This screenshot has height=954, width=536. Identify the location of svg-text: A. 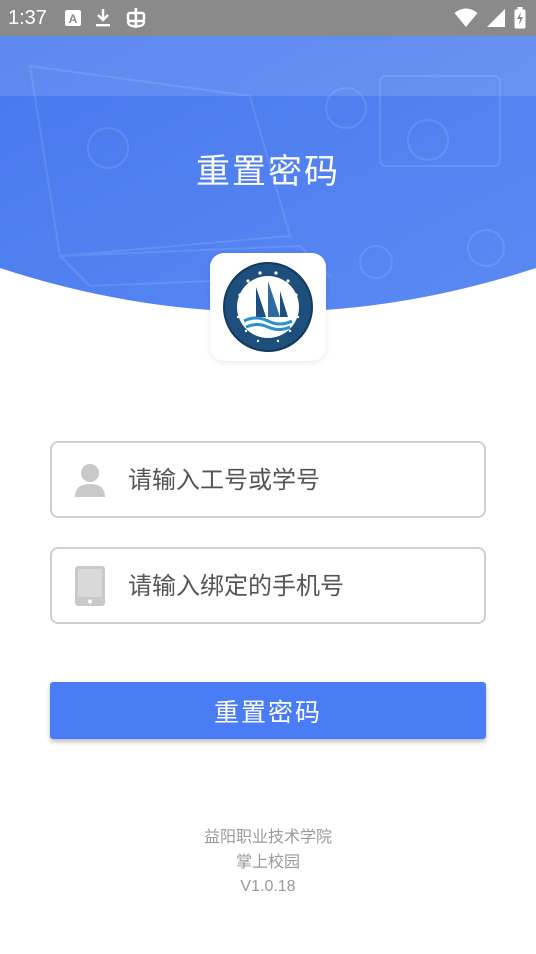
(73, 19).